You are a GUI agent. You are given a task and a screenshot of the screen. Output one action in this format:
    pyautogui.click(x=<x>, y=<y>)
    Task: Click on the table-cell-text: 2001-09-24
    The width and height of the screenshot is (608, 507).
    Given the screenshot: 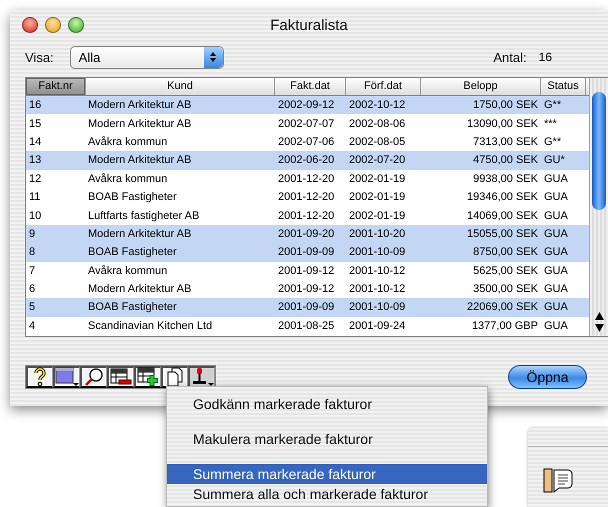 What is the action you would take?
    pyautogui.click(x=377, y=326)
    